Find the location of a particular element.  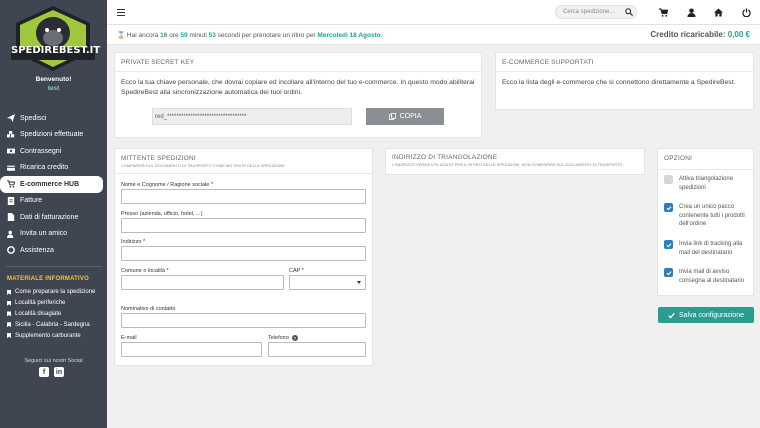

name-field is located at coordinates (243, 196).